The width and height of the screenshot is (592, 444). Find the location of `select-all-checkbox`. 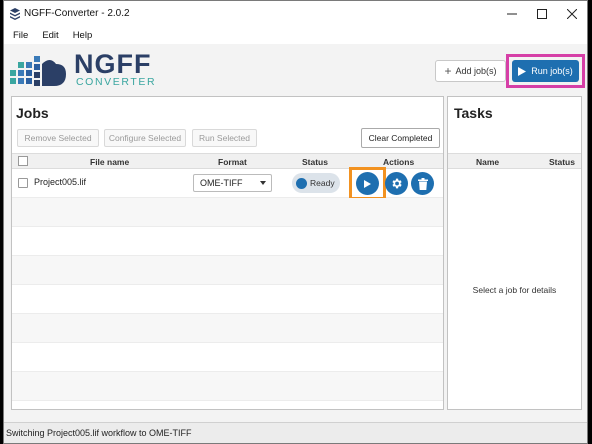

select-all-checkbox is located at coordinates (23, 161).